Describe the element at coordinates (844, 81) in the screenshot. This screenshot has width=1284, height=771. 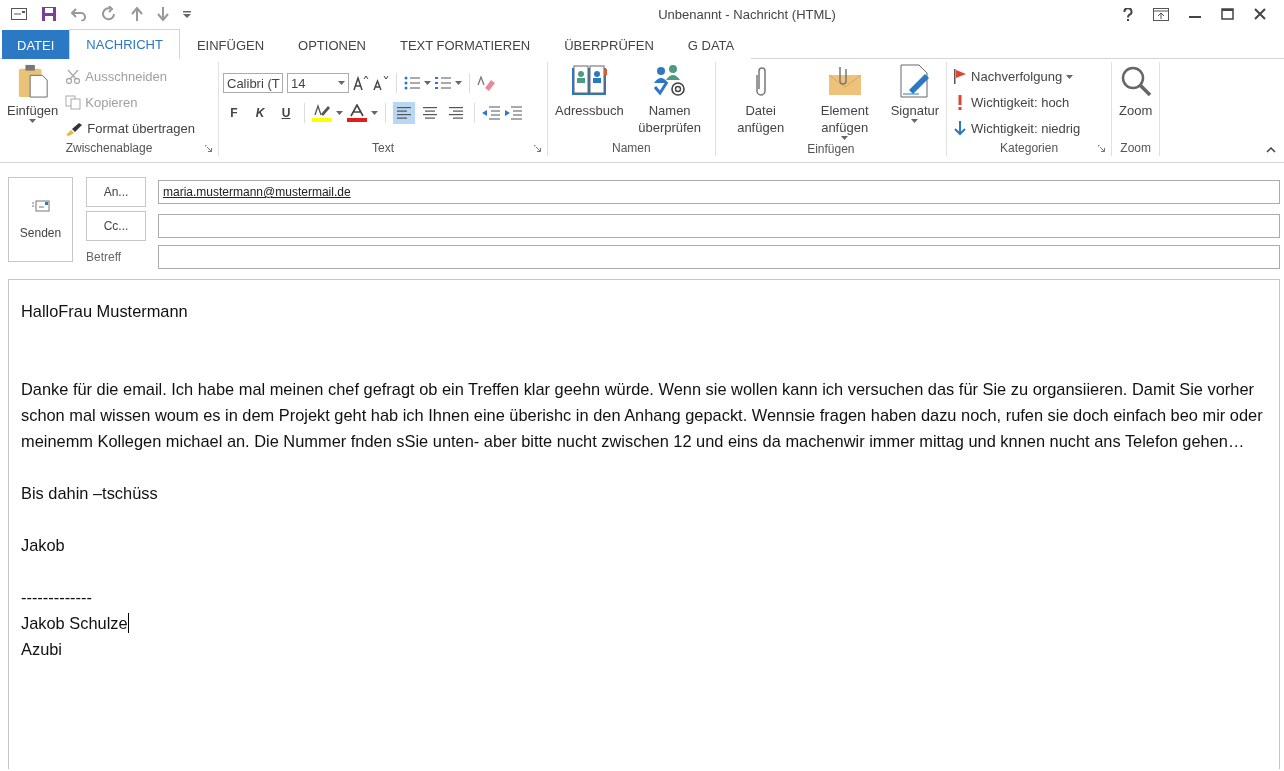
I see `envelope-clip-icon` at that location.